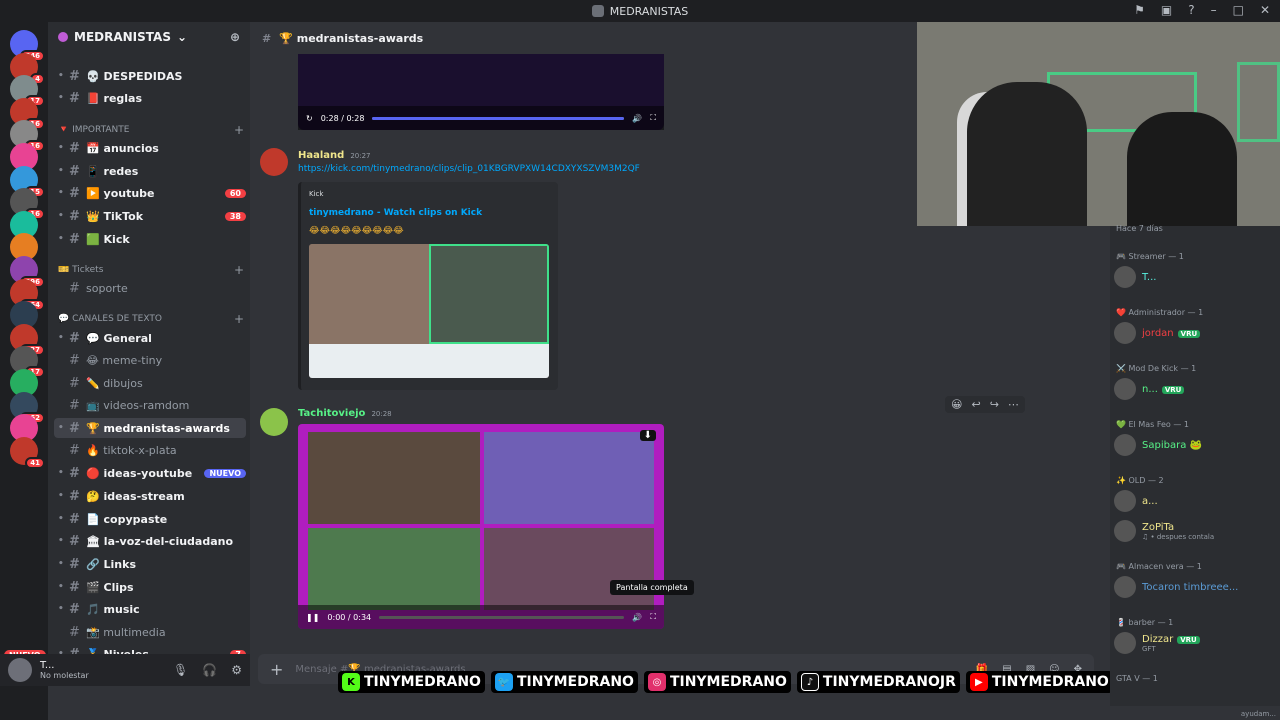  I want to click on download-icon: ⬇, so click(647, 435).